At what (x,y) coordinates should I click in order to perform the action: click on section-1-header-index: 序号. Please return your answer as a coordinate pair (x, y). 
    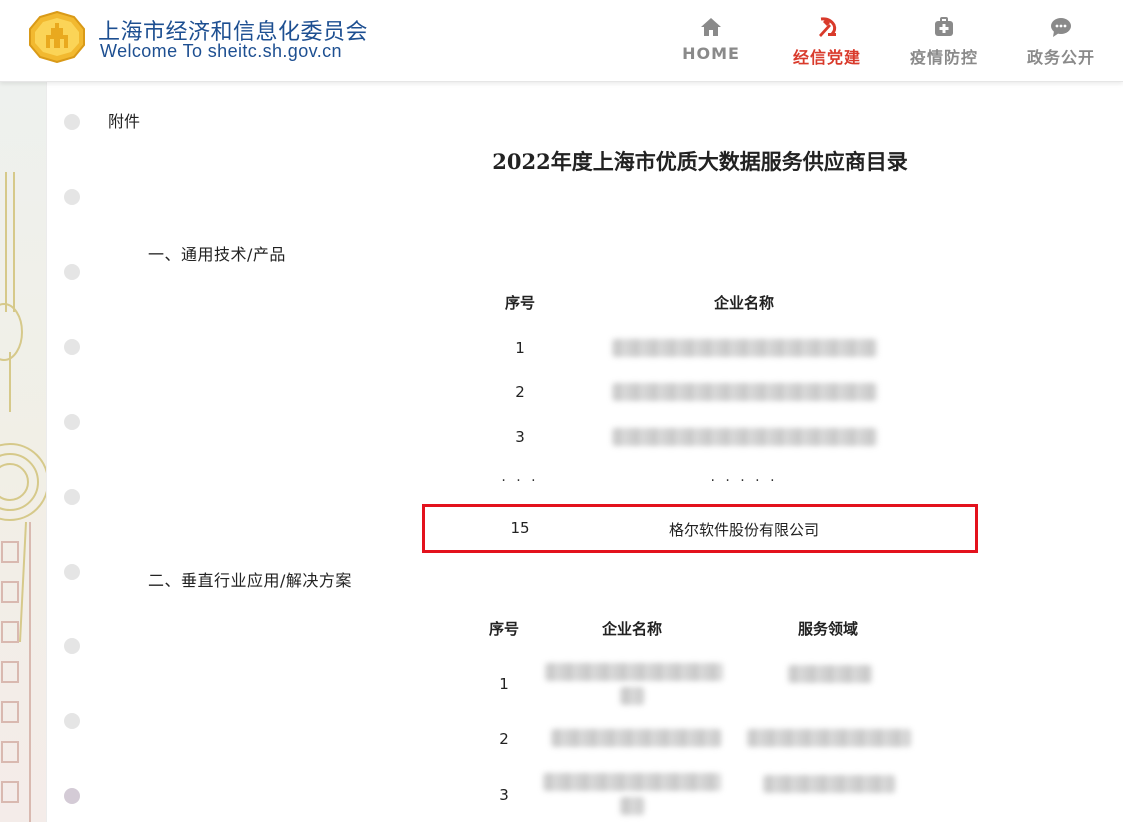
    Looking at the image, I should click on (519, 303).